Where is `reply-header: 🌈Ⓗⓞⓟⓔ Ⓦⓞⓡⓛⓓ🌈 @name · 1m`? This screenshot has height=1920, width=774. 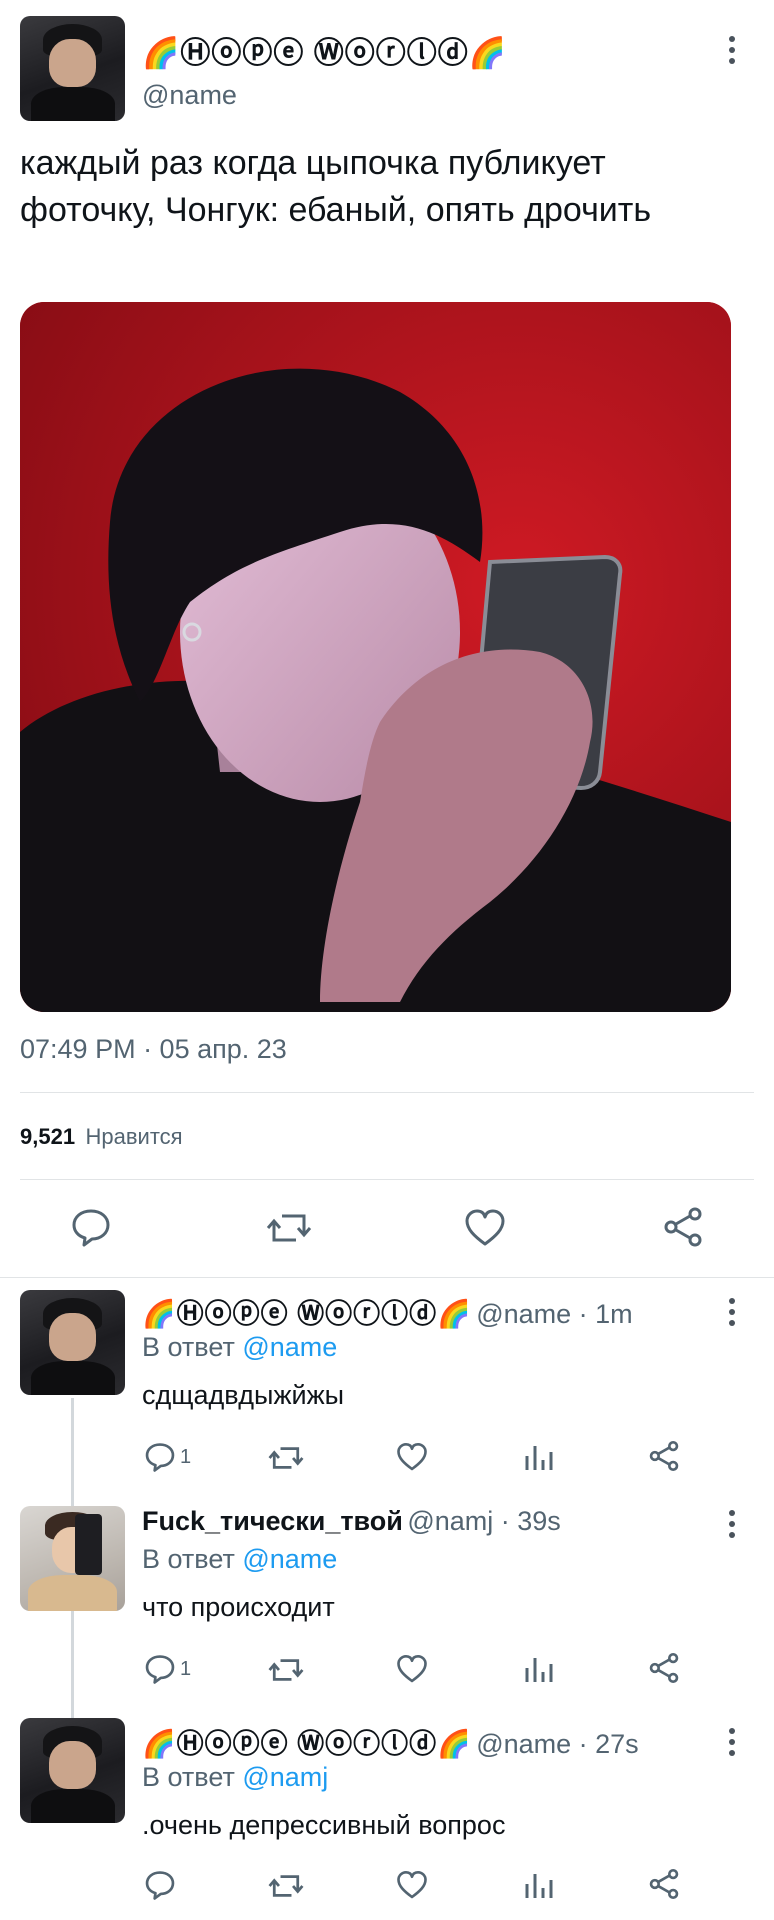
reply-header: 🌈Ⓗⓞⓟⓔ Ⓦⓞⓡⓛⓓ🌈 @name · 1m is located at coordinates (387, 1311).